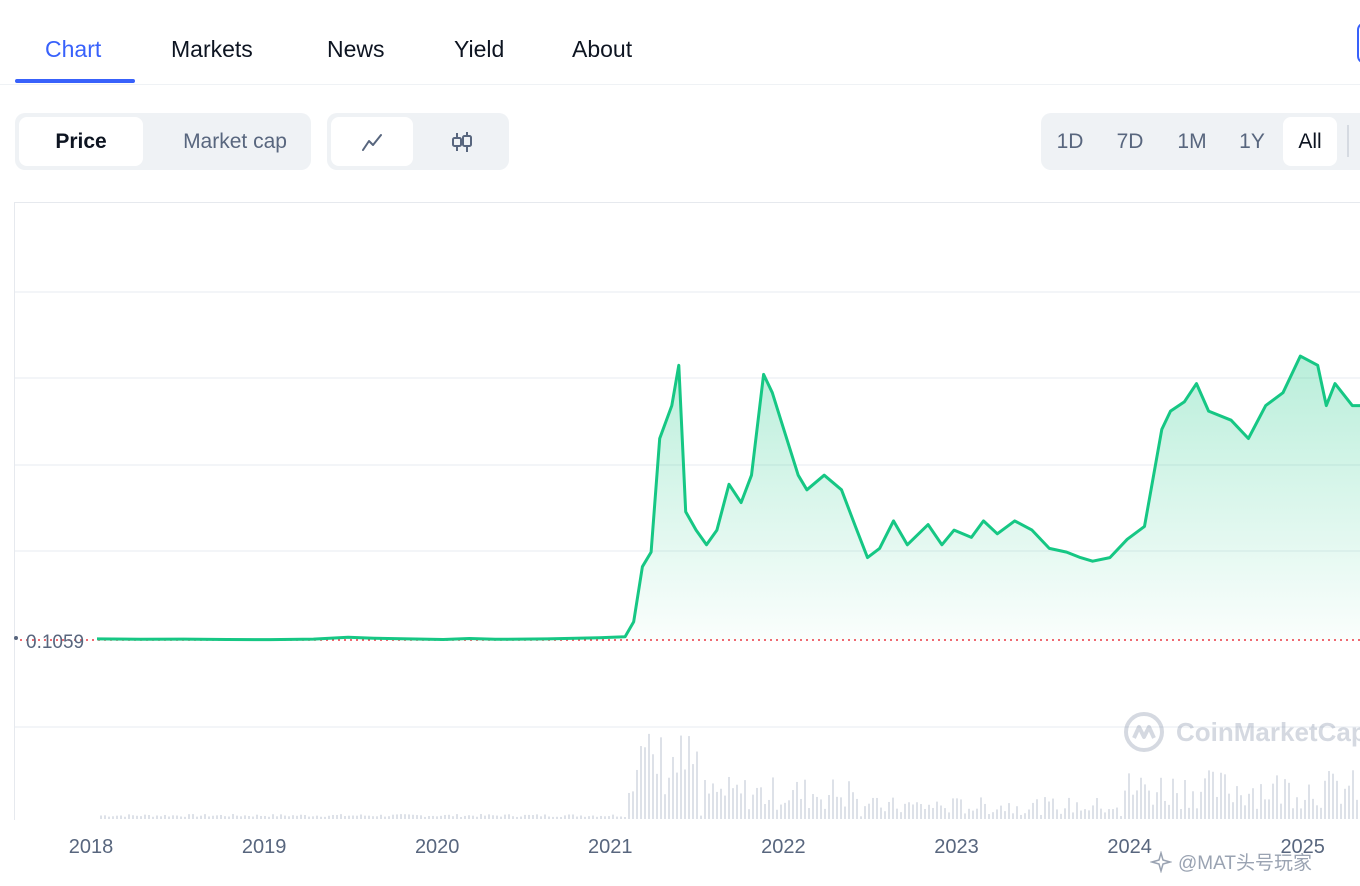 This screenshot has height=886, width=1360. What do you see at coordinates (1241, 732) in the screenshot?
I see `coinmarketcap-watermark: CoinMarketCap` at bounding box center [1241, 732].